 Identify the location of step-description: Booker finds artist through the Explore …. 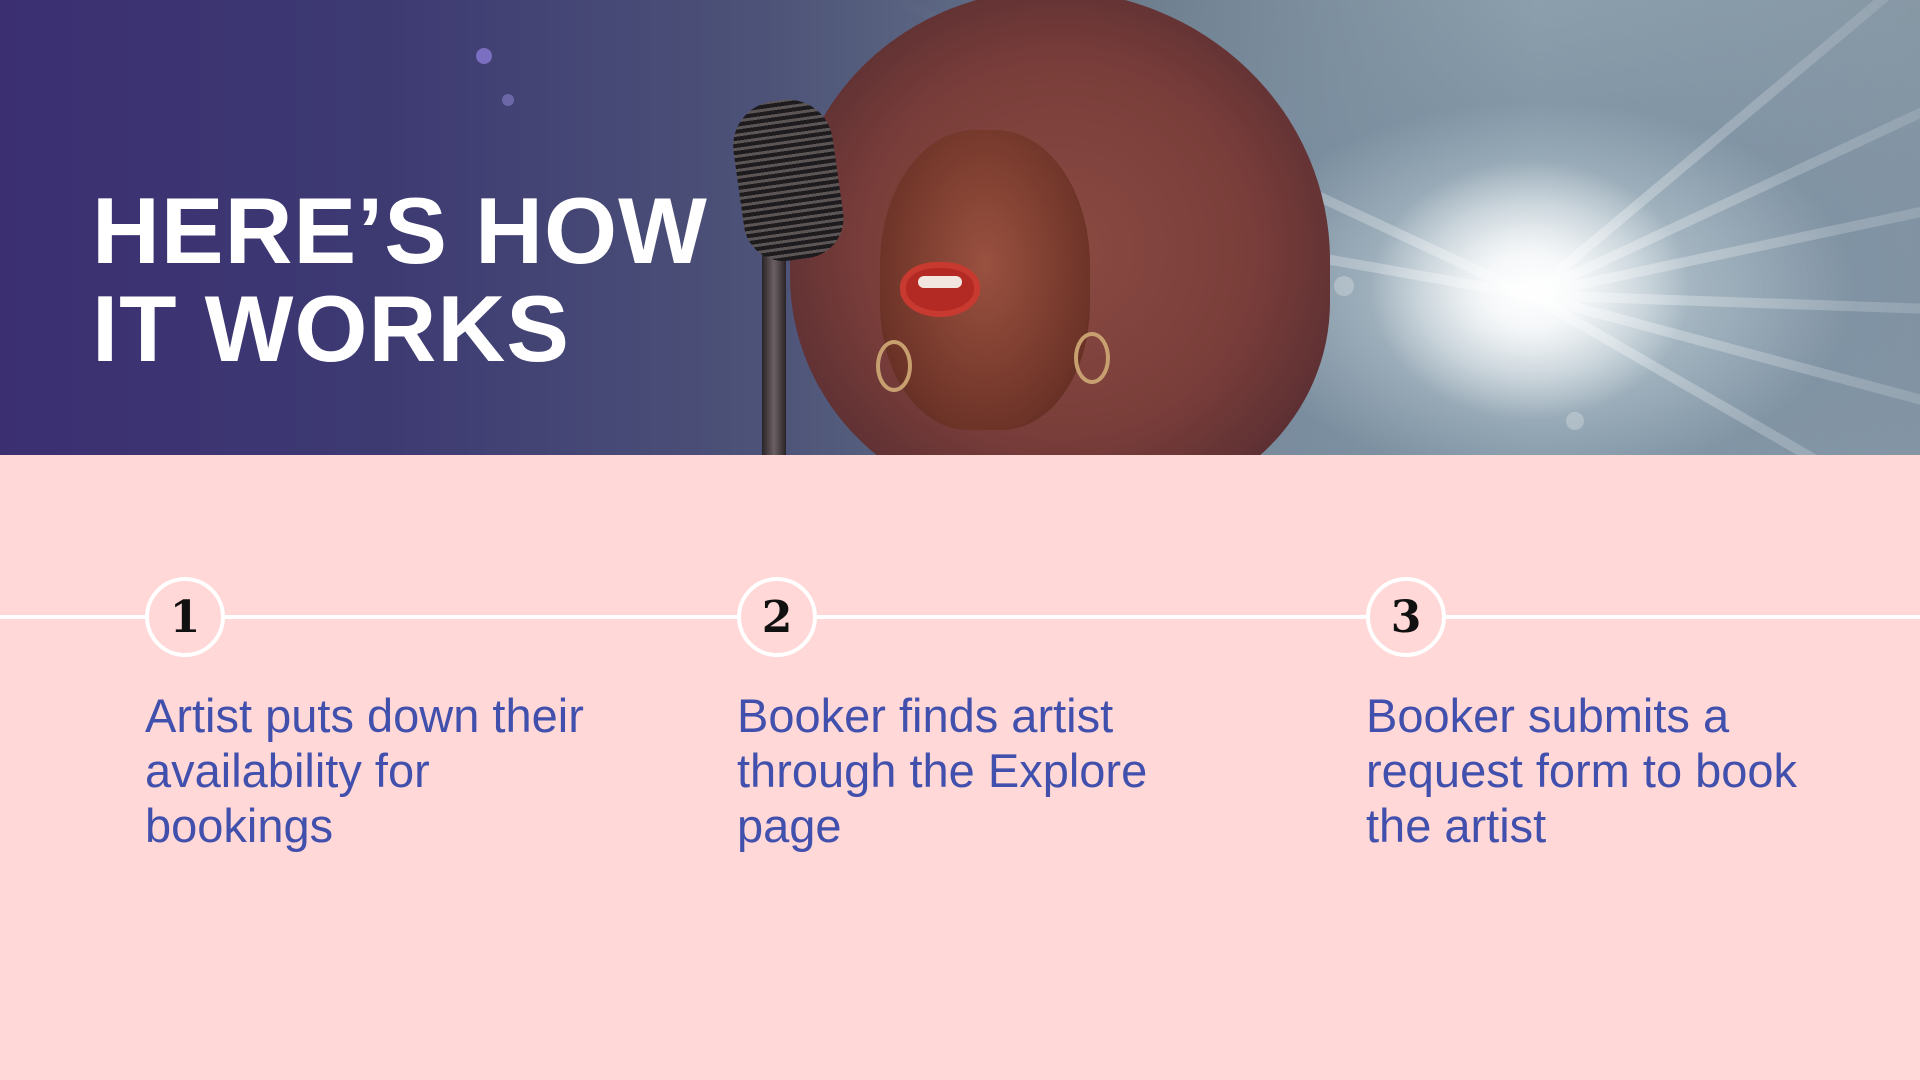
(942, 770).